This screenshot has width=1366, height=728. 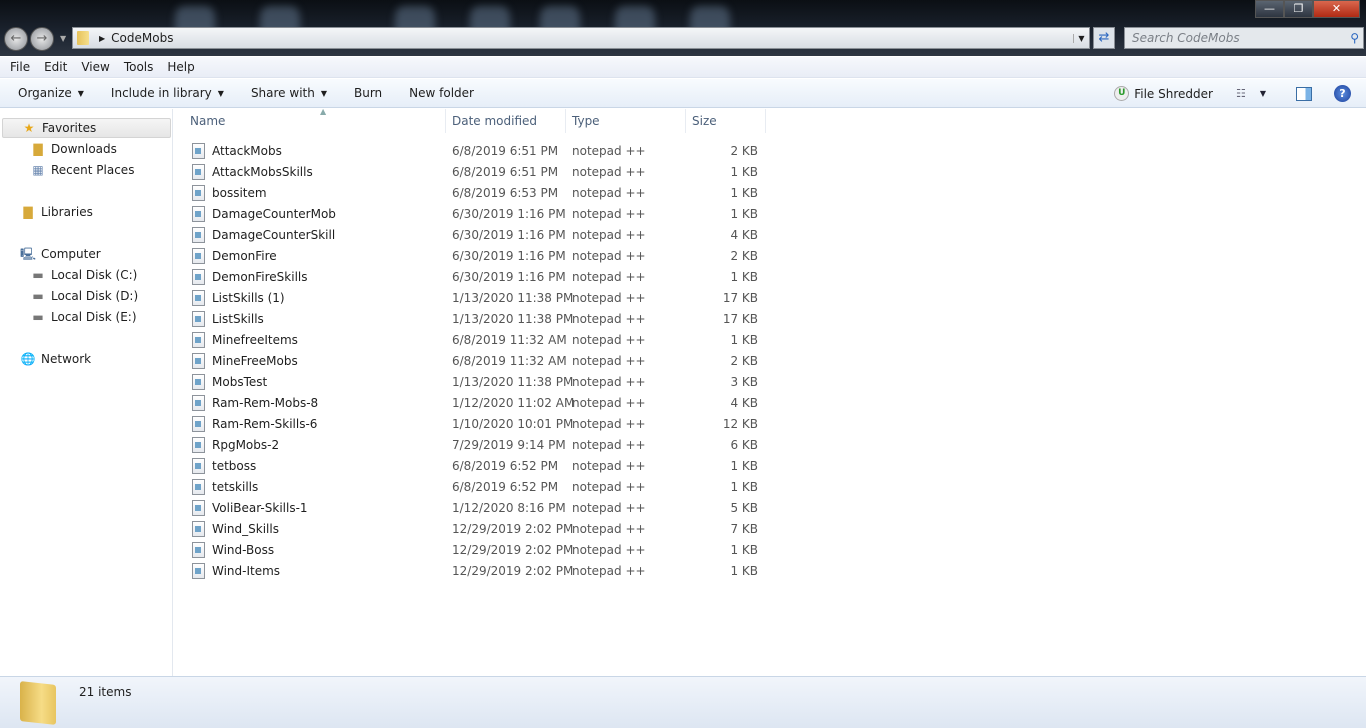 What do you see at coordinates (740, 318) in the screenshot?
I see `file-size: 17 KB` at bounding box center [740, 318].